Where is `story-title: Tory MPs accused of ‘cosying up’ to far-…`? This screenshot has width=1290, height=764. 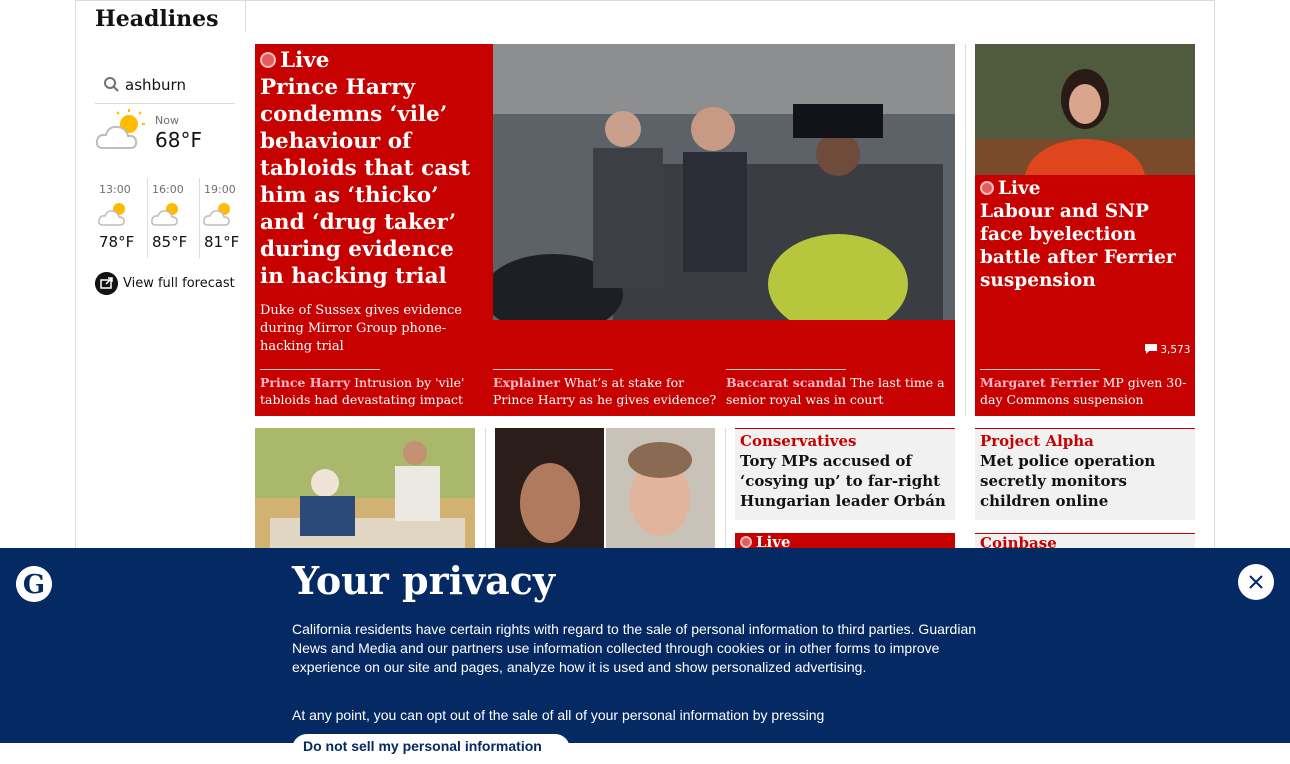
story-title: Tory MPs accused of ‘cosying up’ to far-… is located at coordinates (843, 481).